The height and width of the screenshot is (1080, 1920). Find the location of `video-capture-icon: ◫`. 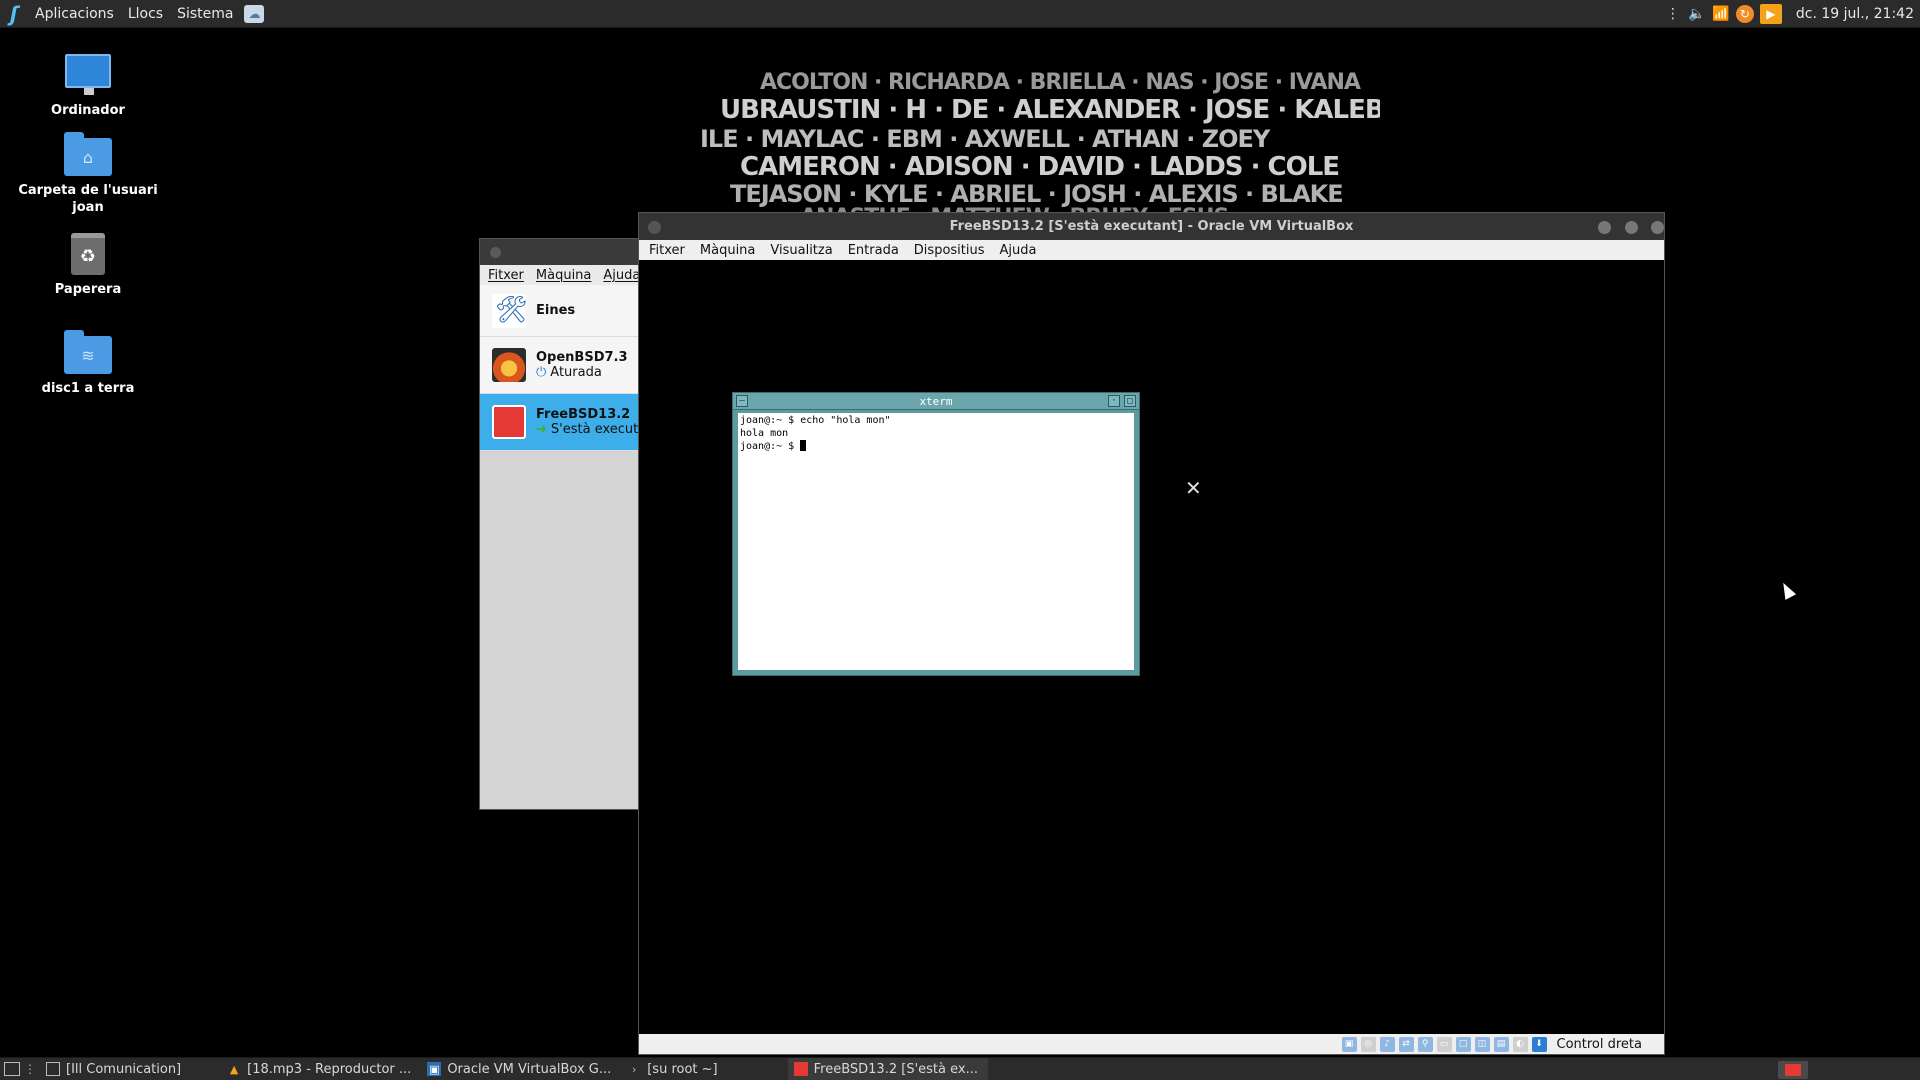

video-capture-icon: ◫ is located at coordinates (1482, 1044).